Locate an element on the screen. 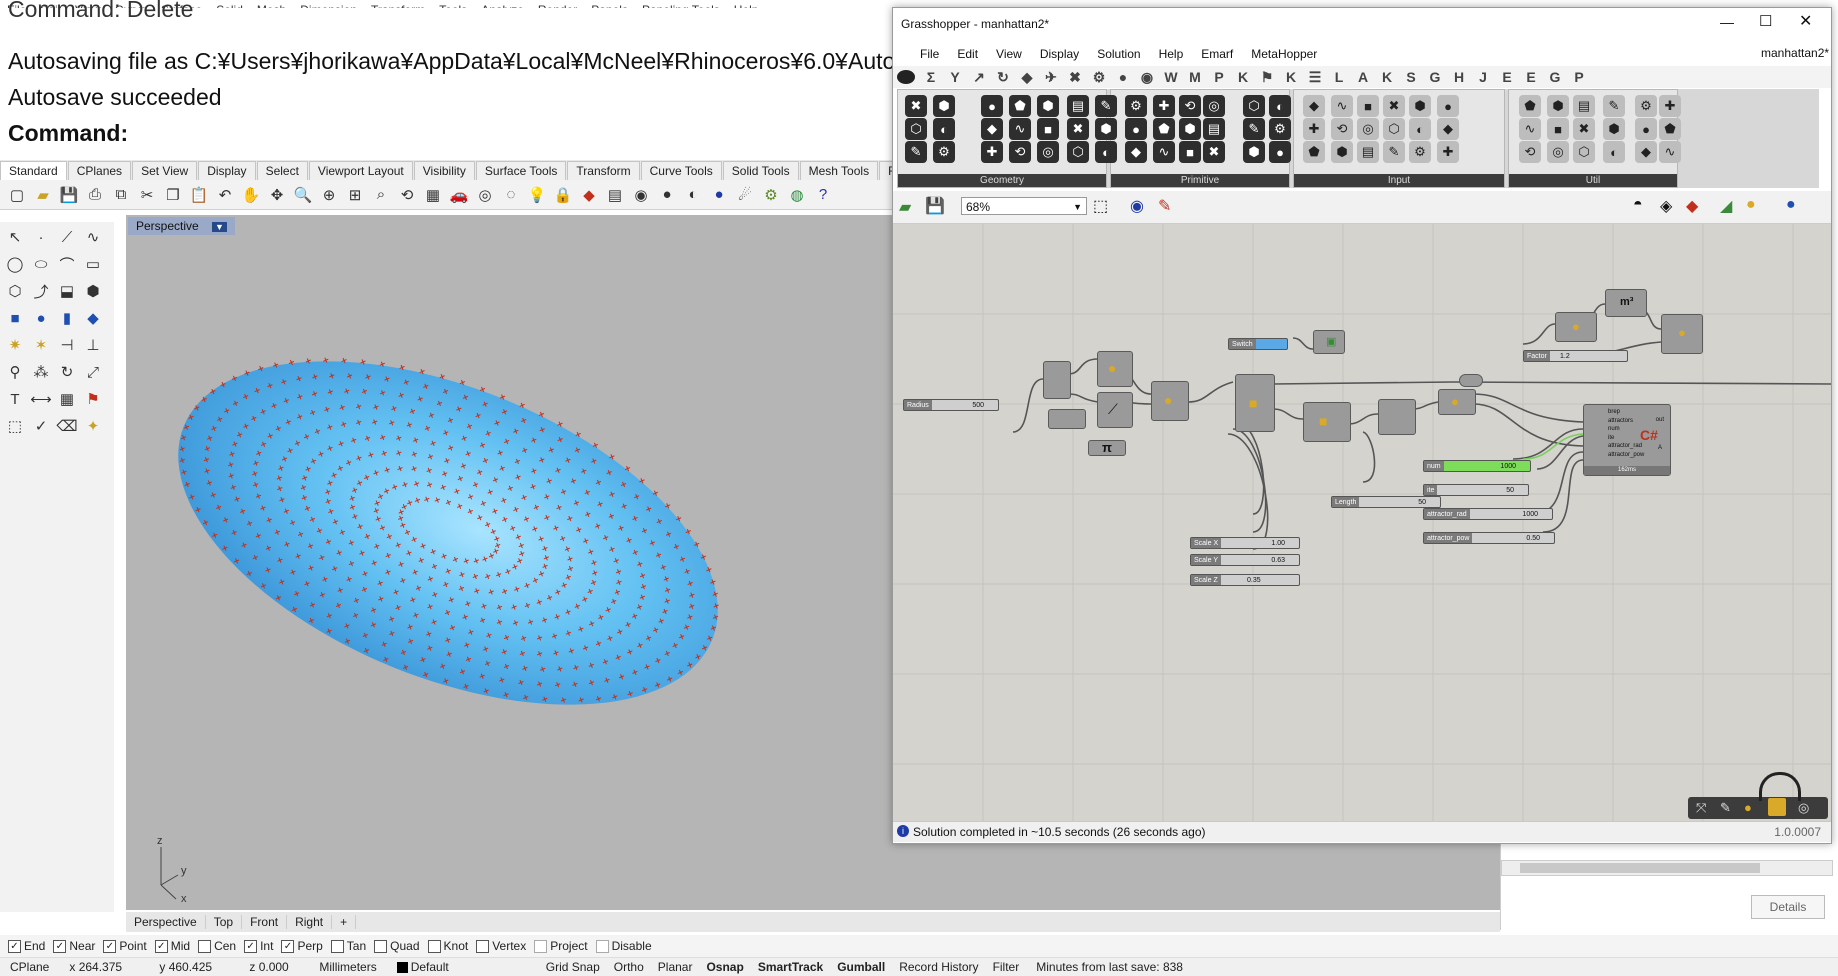 The width and height of the screenshot is (1838, 976). slider-factor: Factor 1.2 is located at coordinates (1575, 356).